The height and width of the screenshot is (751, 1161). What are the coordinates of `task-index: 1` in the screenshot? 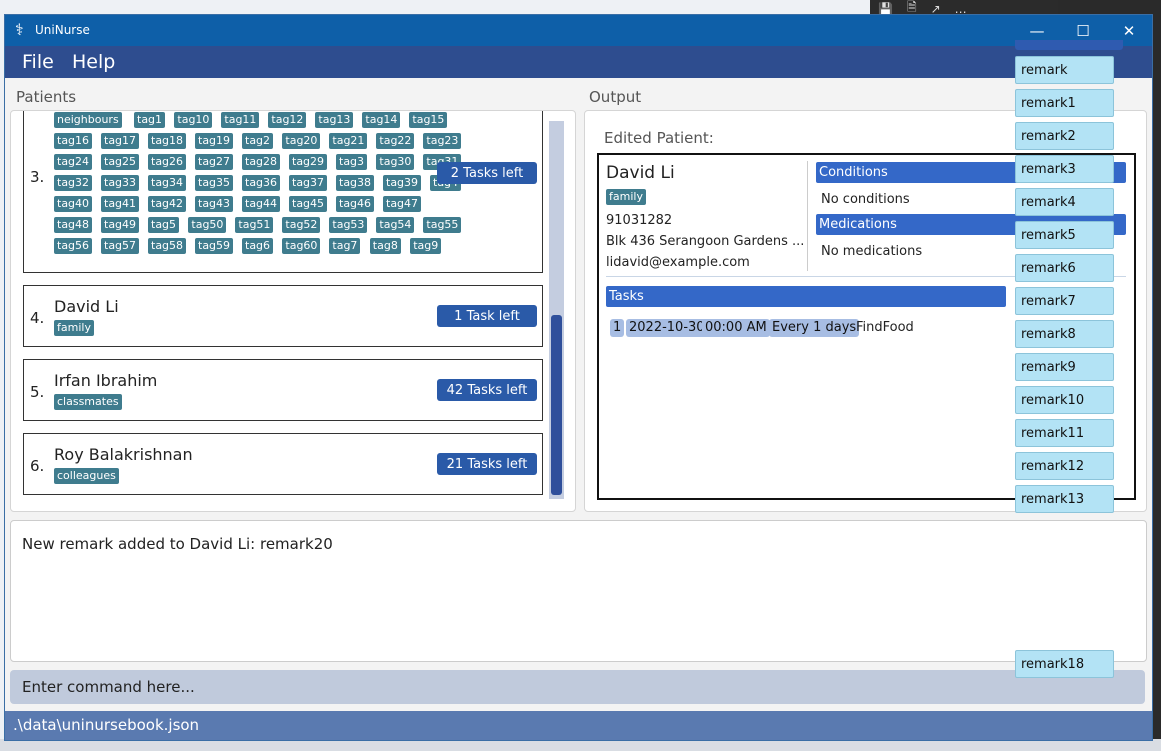 It's located at (617, 328).